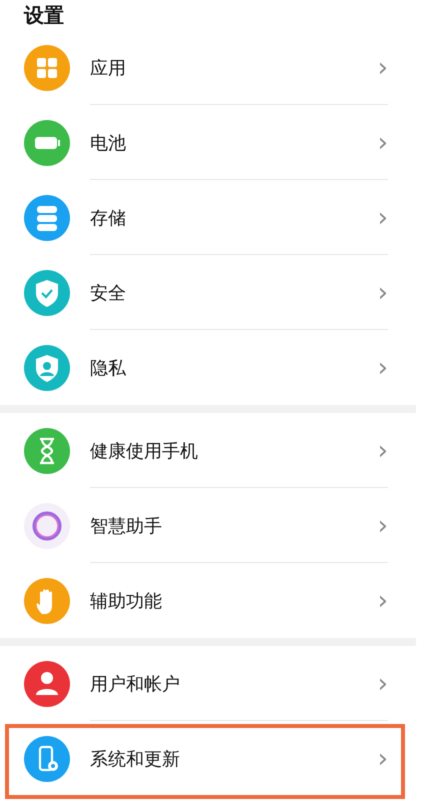 Image resolution: width=445 pixels, height=809 pixels. I want to click on item-label: 健康使用手机, so click(144, 451).